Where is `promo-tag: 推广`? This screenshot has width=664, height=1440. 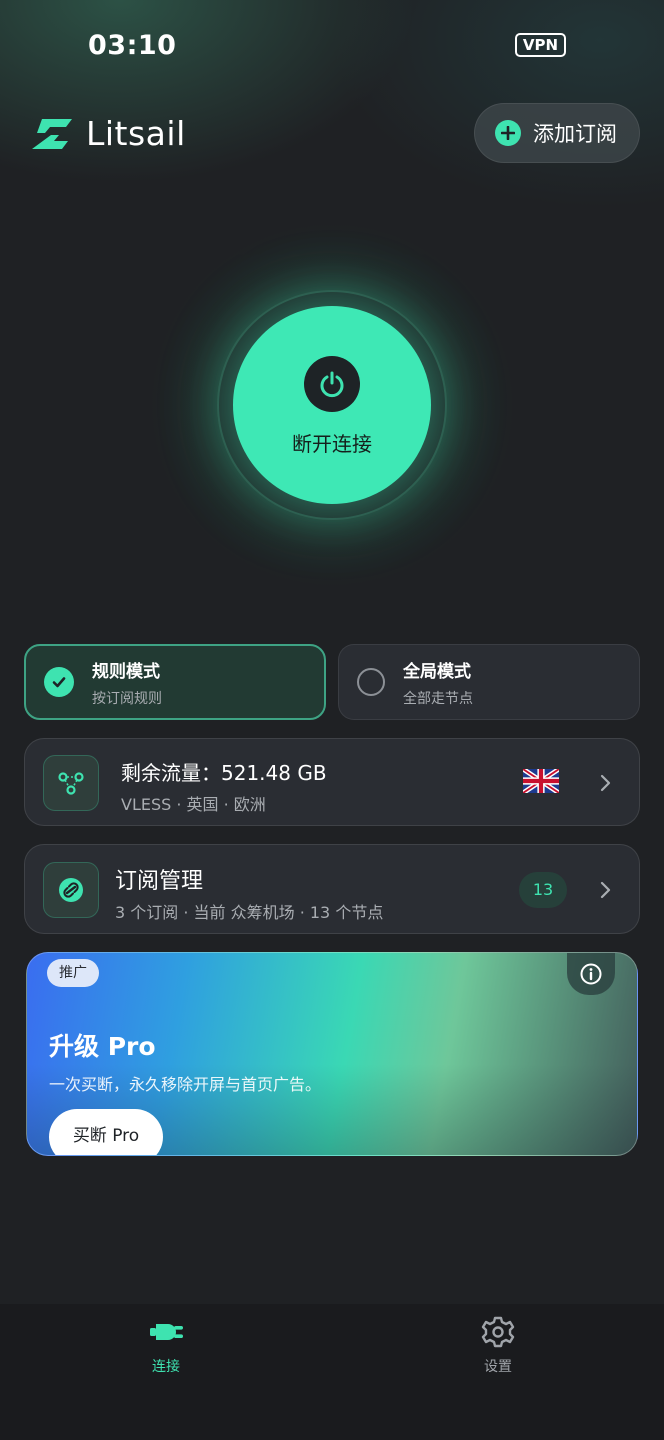 promo-tag: 推广 is located at coordinates (73, 973).